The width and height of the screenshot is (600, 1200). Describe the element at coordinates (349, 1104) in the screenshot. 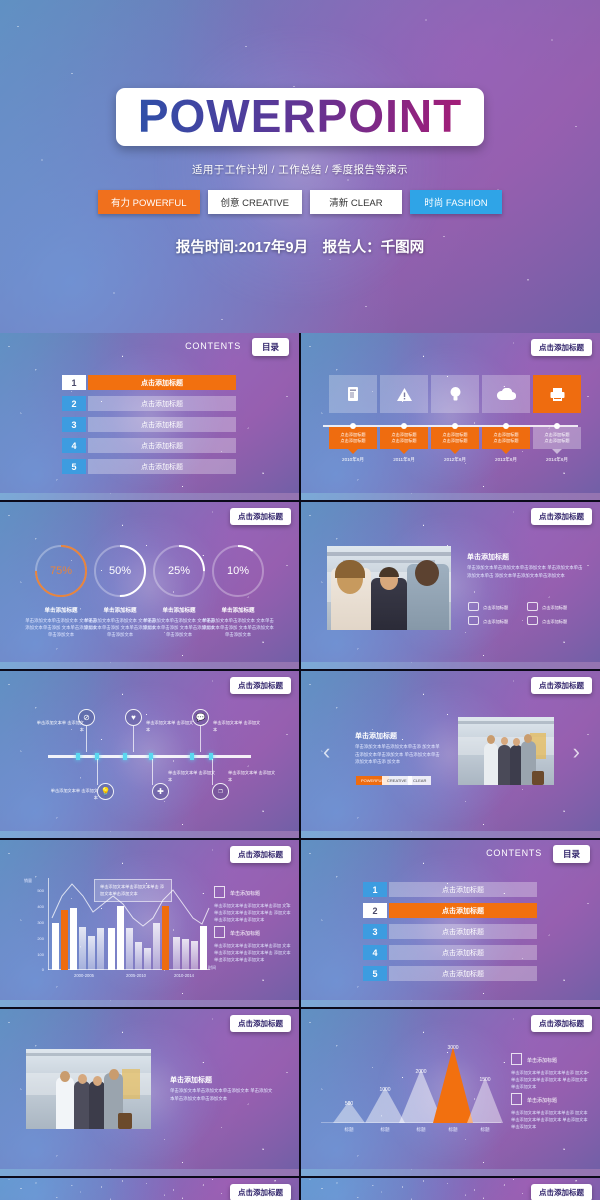

I see `triangle-value-1: 500` at that location.